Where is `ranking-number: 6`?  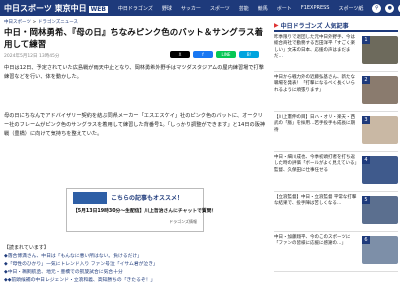 ranking-number: 6 is located at coordinates (366, 240).